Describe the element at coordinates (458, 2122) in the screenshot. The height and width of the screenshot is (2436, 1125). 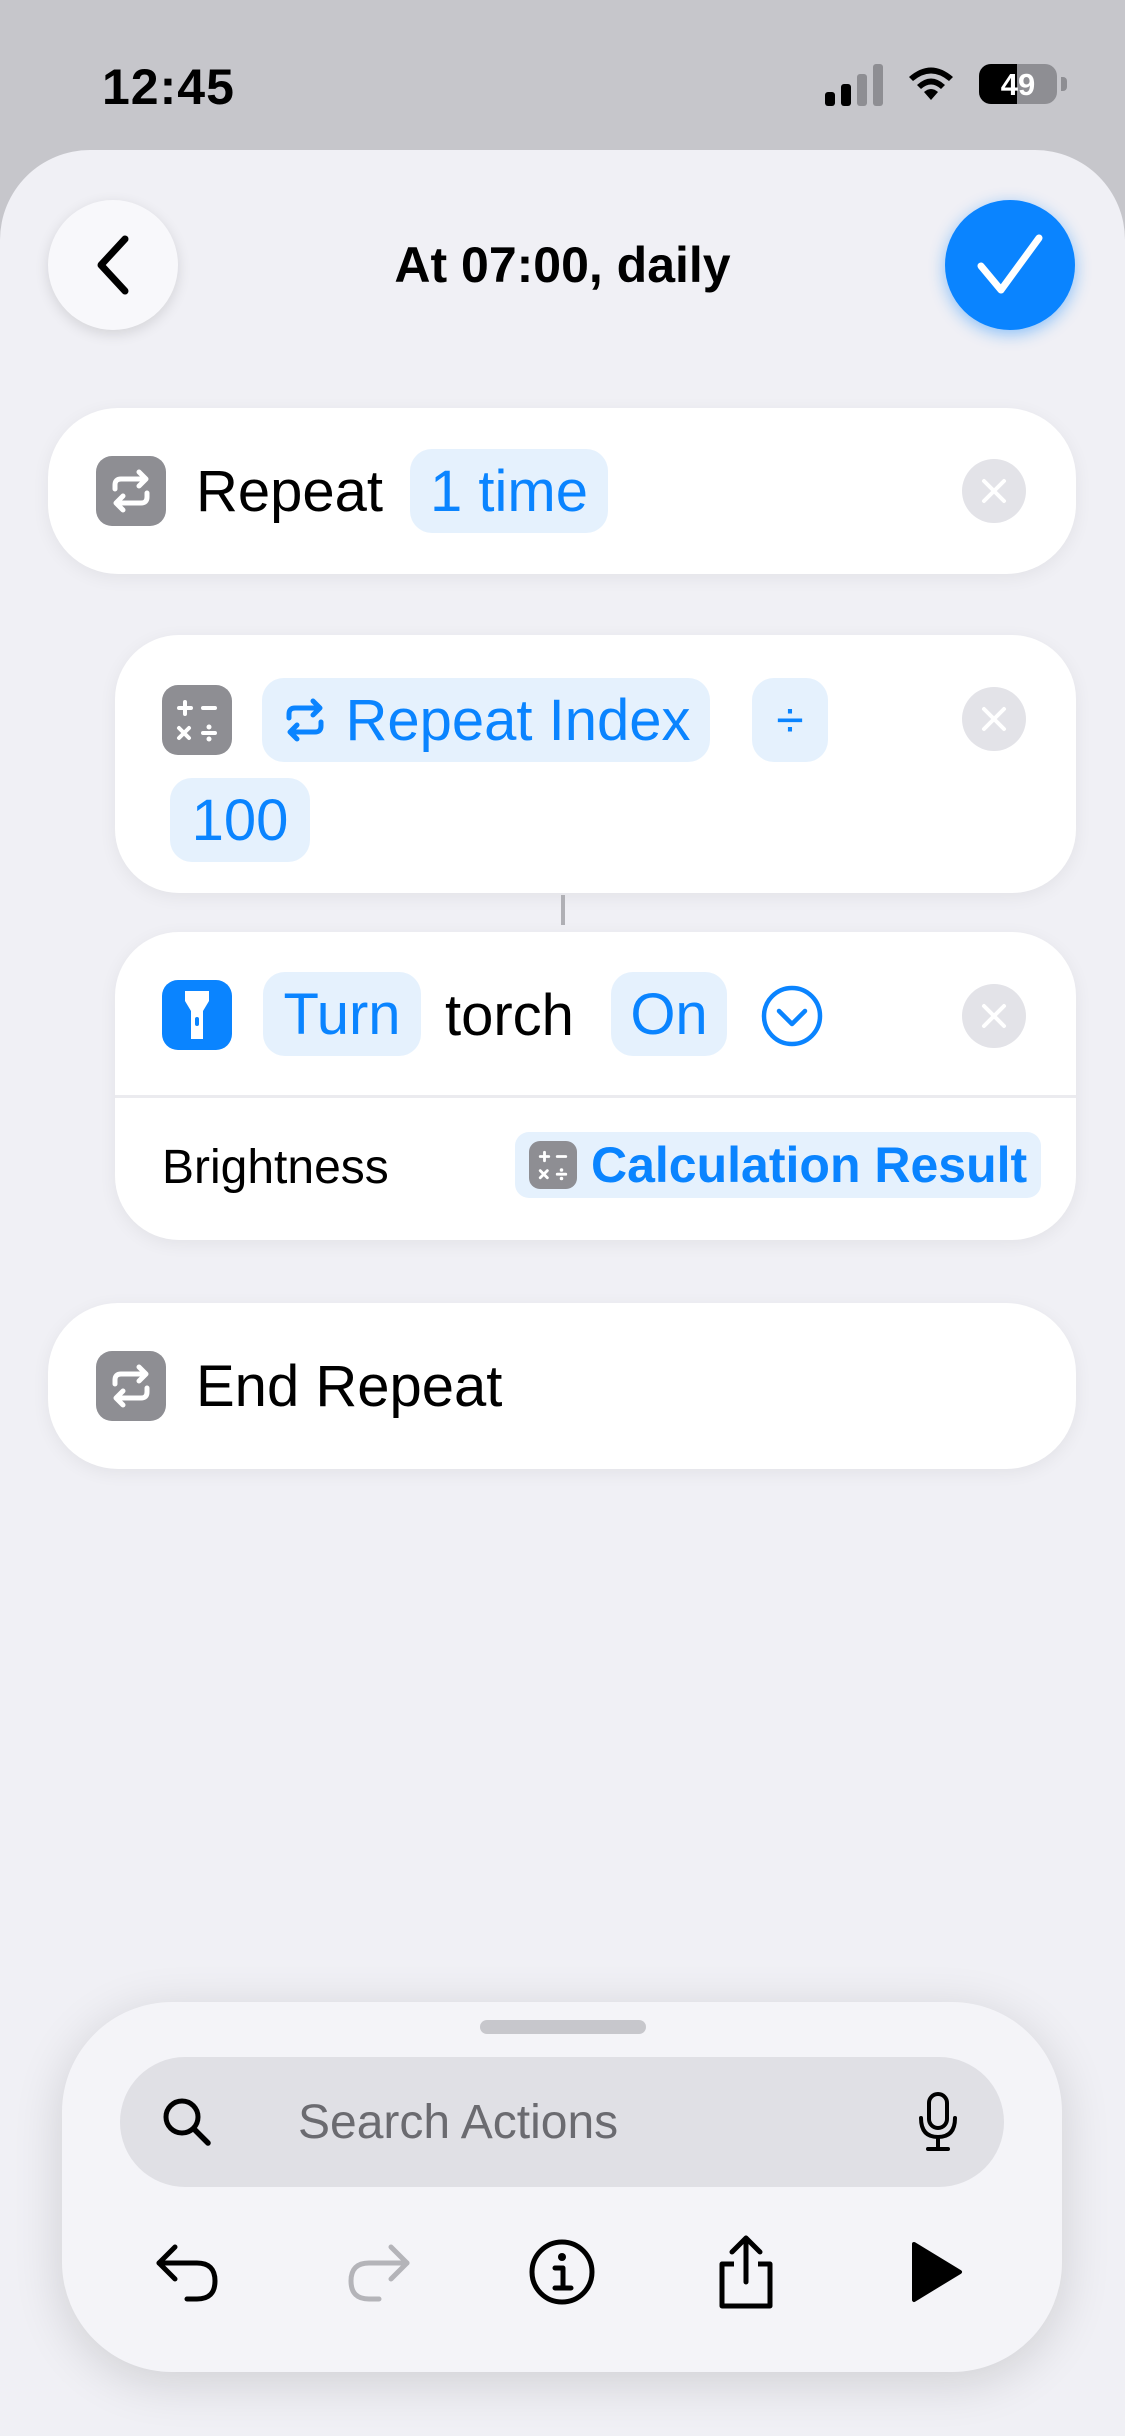
I see `search-placeholder: Search Actions` at that location.